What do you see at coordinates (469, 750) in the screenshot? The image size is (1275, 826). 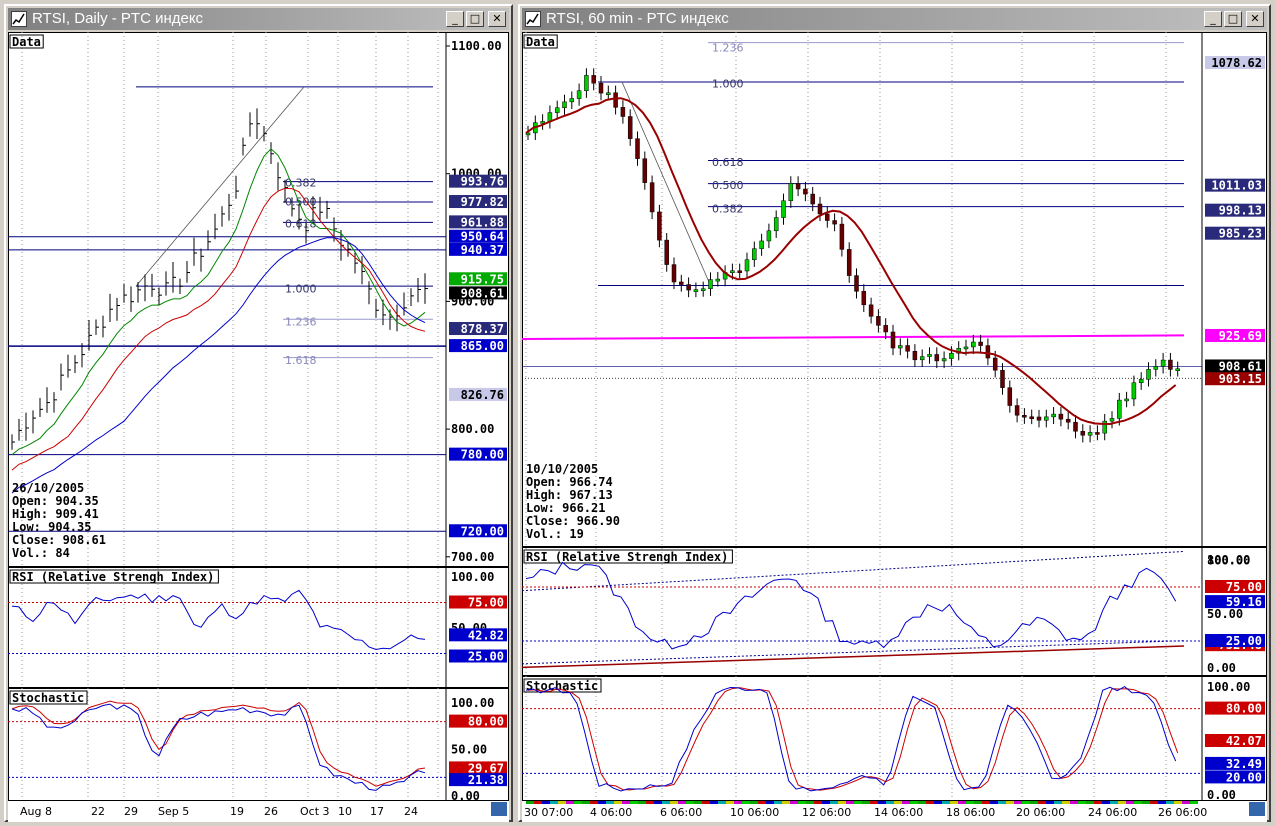 I see `stoch-tick-label: 50.00` at bounding box center [469, 750].